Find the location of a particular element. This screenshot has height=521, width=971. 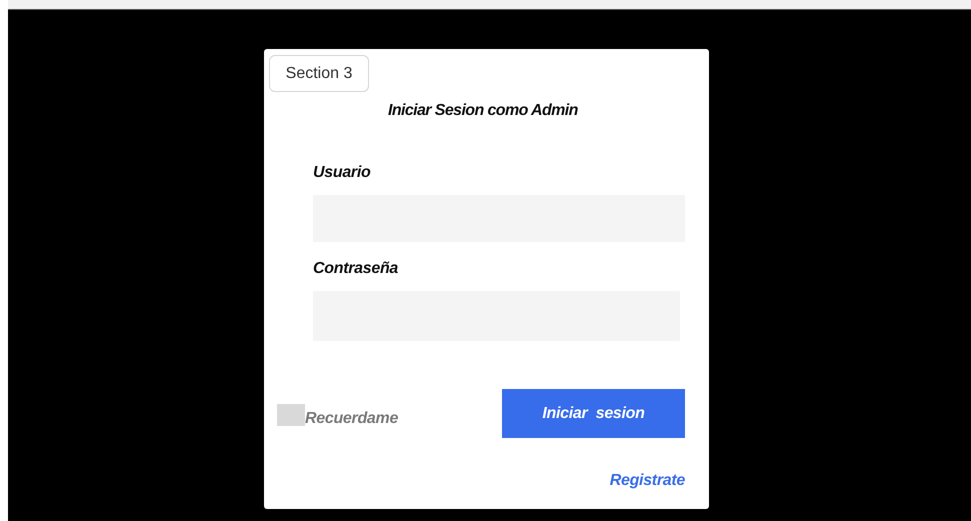

login-button: Iniciar sesion is located at coordinates (593, 413).